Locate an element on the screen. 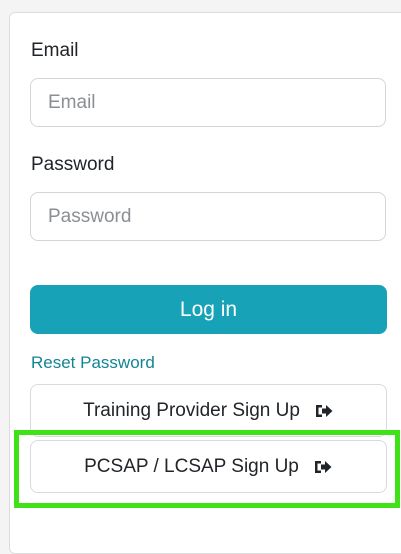  login-button: Log in is located at coordinates (208, 309).